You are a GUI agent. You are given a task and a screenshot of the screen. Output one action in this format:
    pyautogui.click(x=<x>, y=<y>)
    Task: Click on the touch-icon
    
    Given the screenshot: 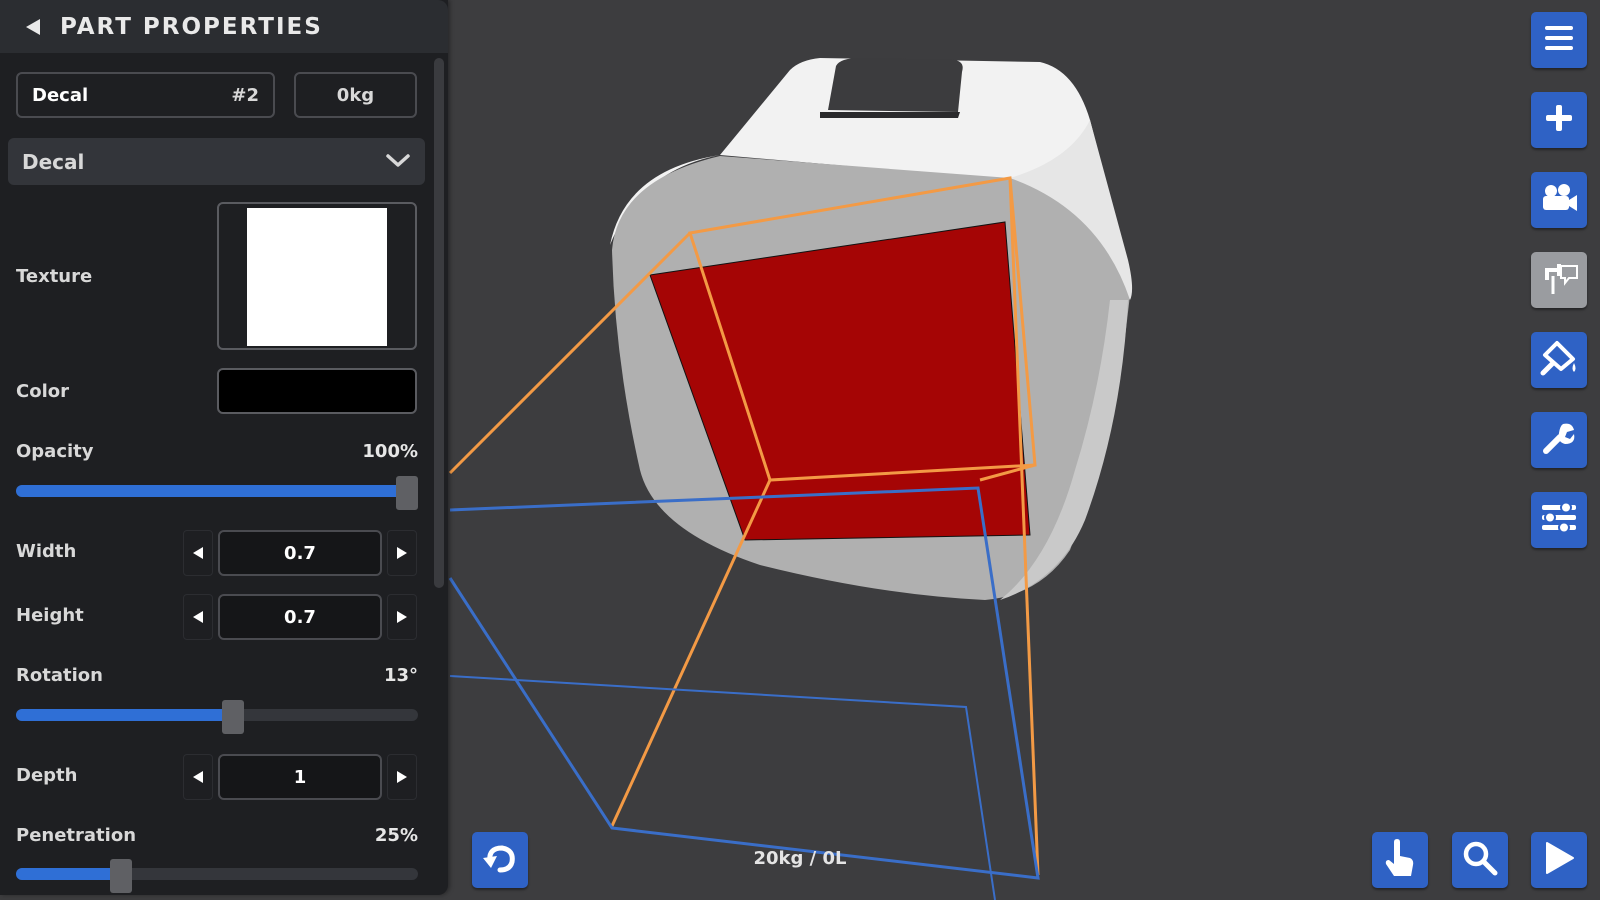 What is the action you would take?
    pyautogui.click(x=1400, y=860)
    